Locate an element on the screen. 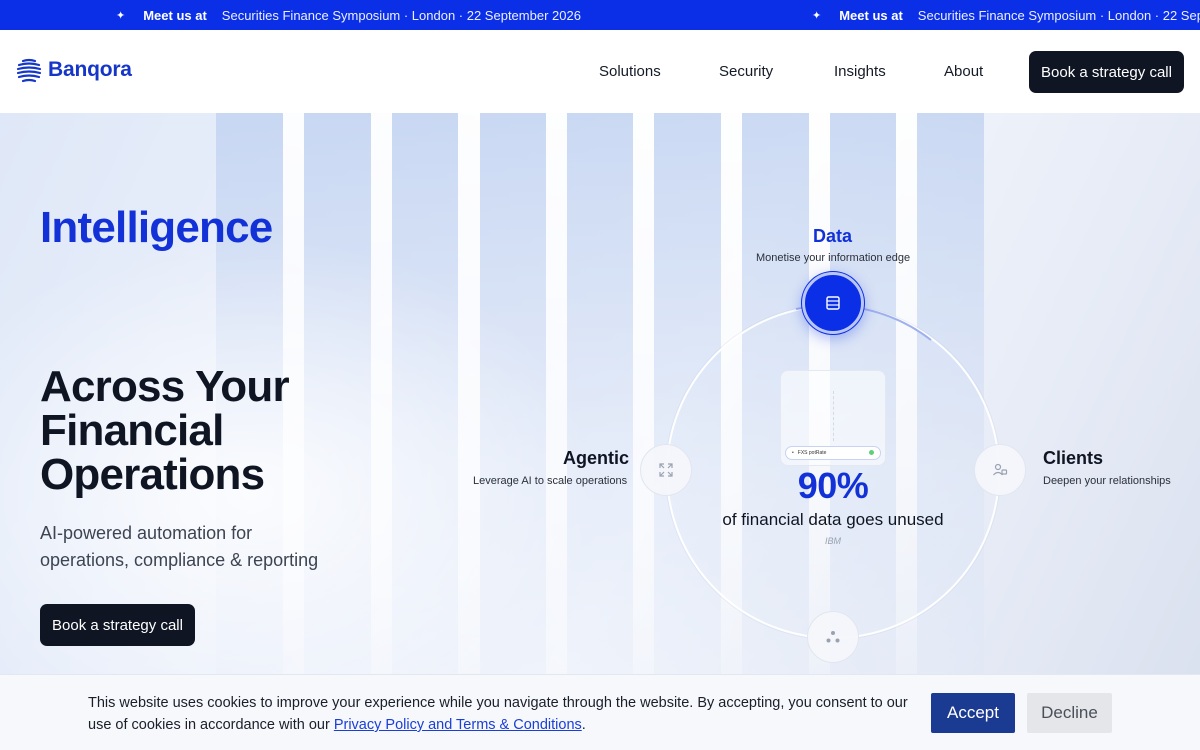 The width and height of the screenshot is (1200, 750). logo-mark-icon is located at coordinates (29, 70).